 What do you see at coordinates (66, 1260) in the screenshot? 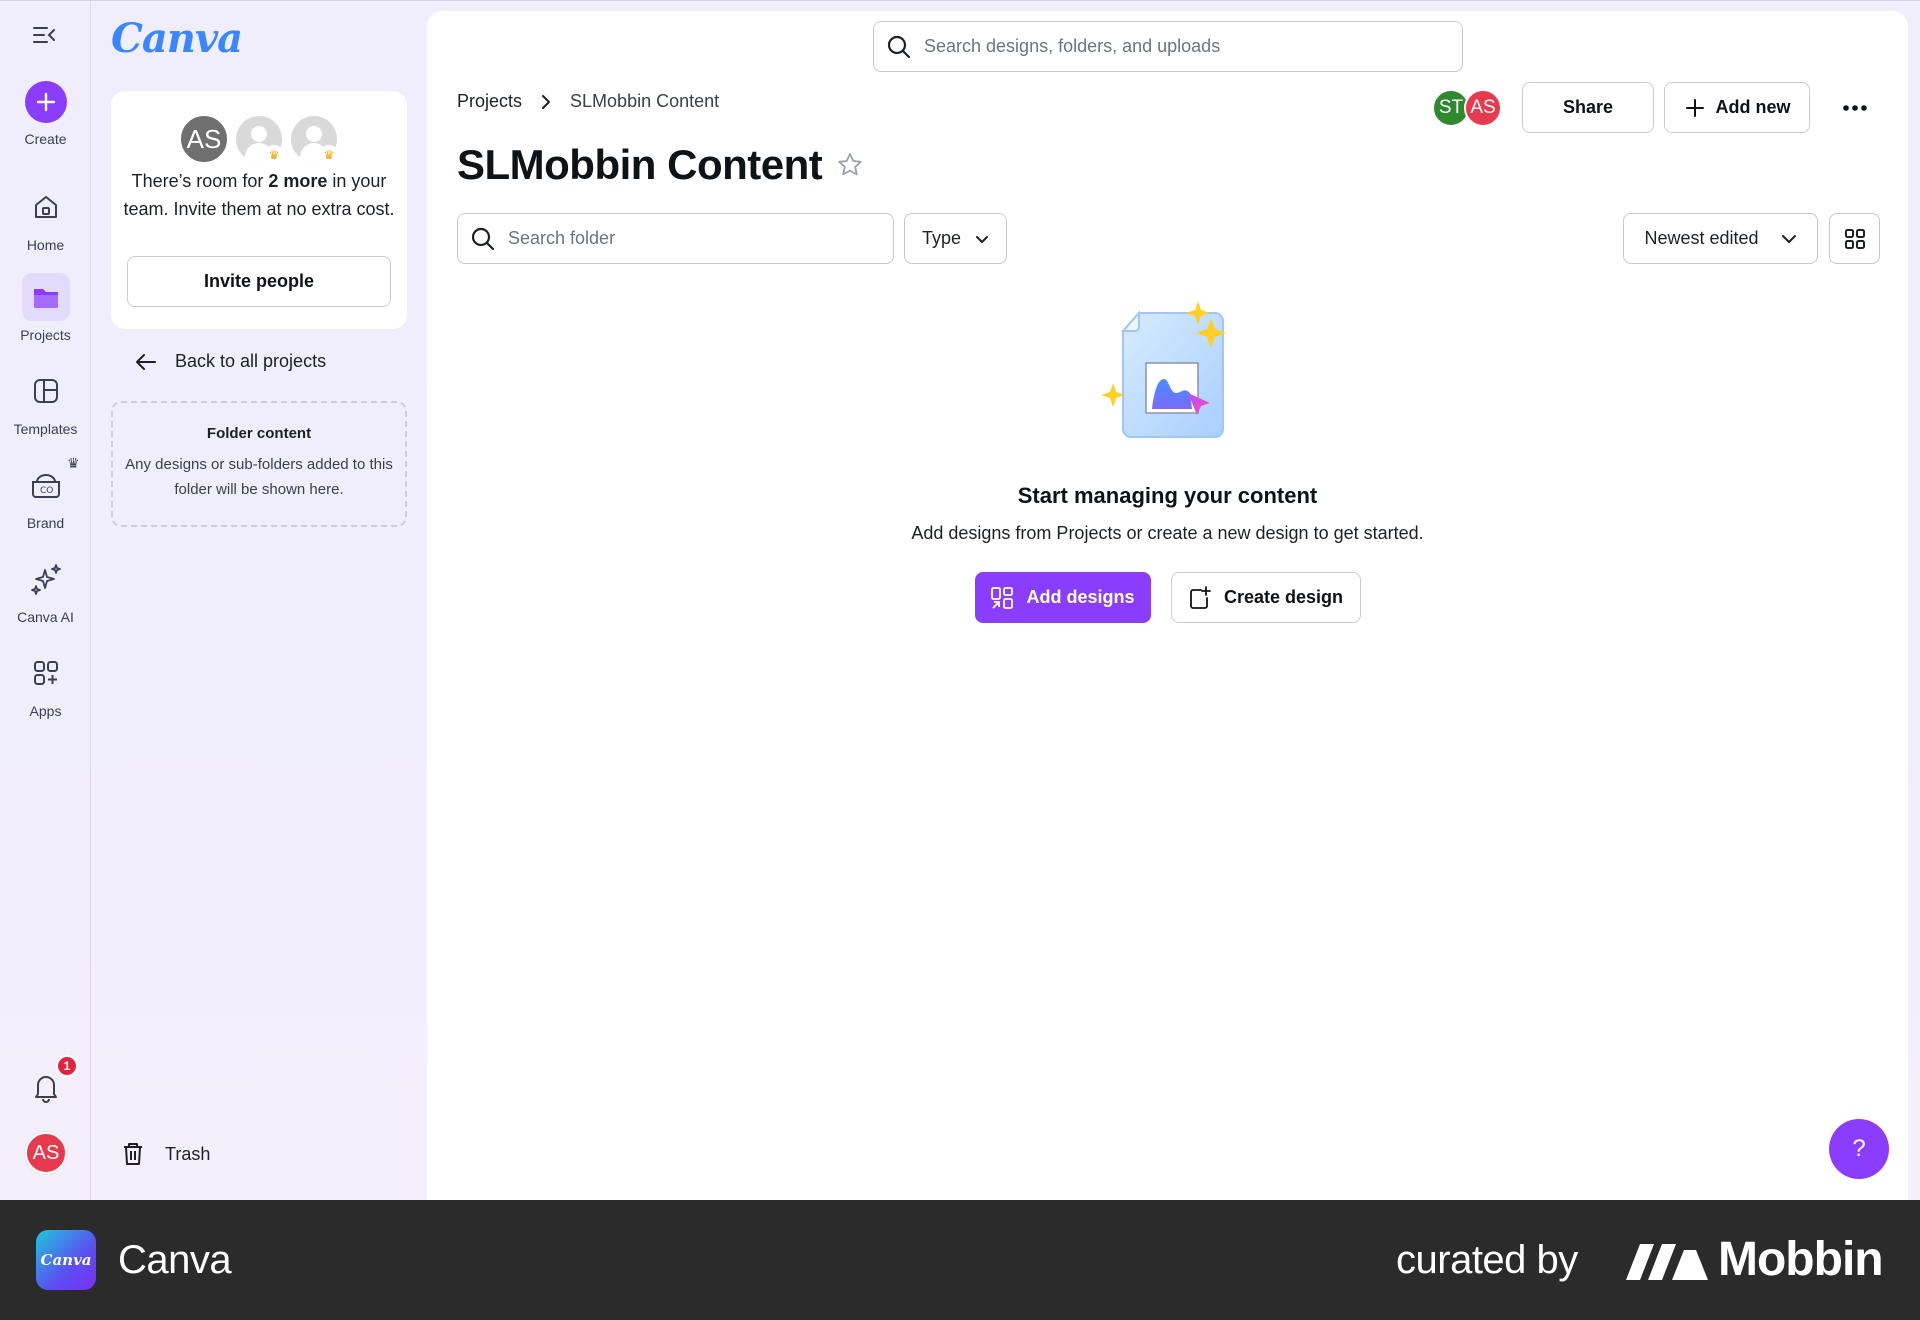
I see `canva-app-icon: Canva` at bounding box center [66, 1260].